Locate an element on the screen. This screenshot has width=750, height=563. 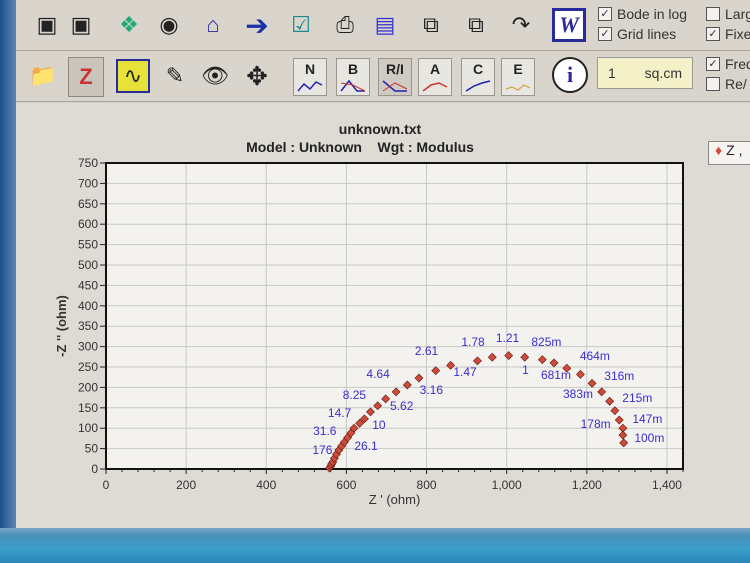
frequency-label: 100m is located at coordinates (649, 438).